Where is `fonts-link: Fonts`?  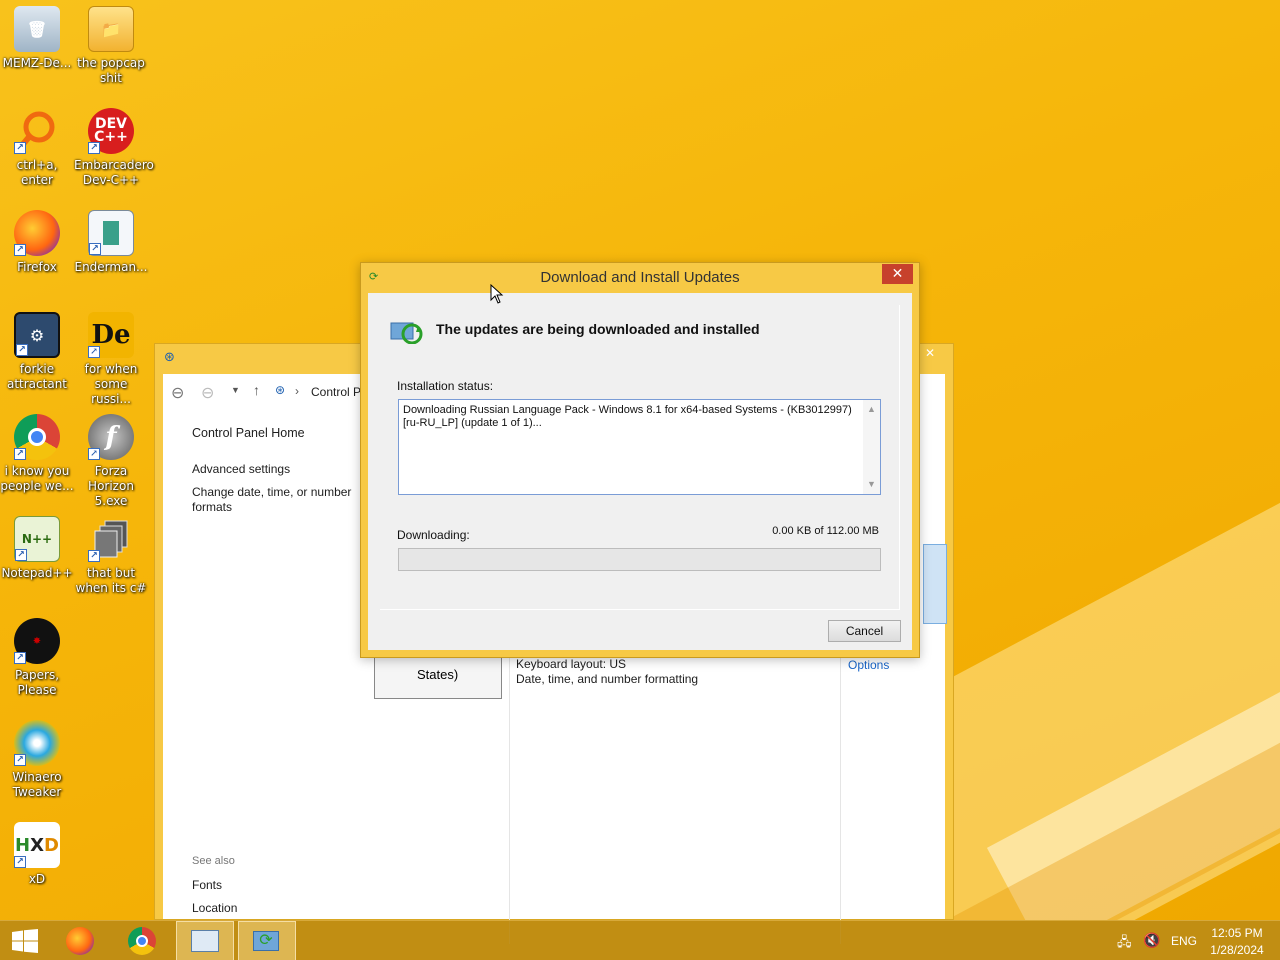
fonts-link: Fonts is located at coordinates (207, 885).